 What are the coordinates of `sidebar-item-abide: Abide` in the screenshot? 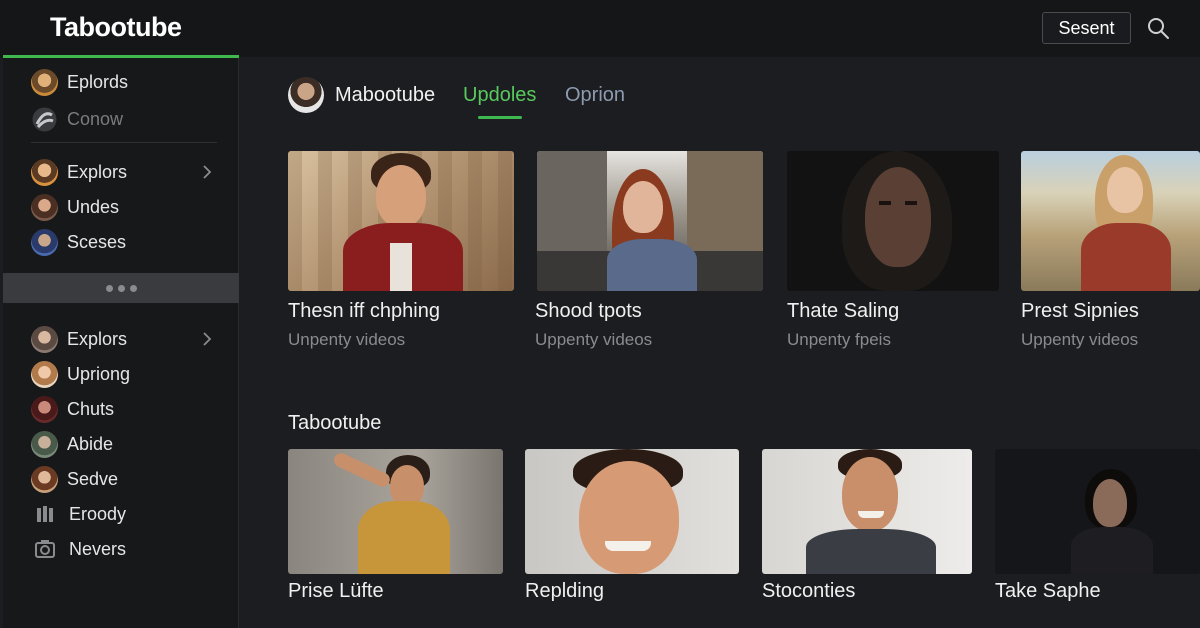 It's located at (72, 444).